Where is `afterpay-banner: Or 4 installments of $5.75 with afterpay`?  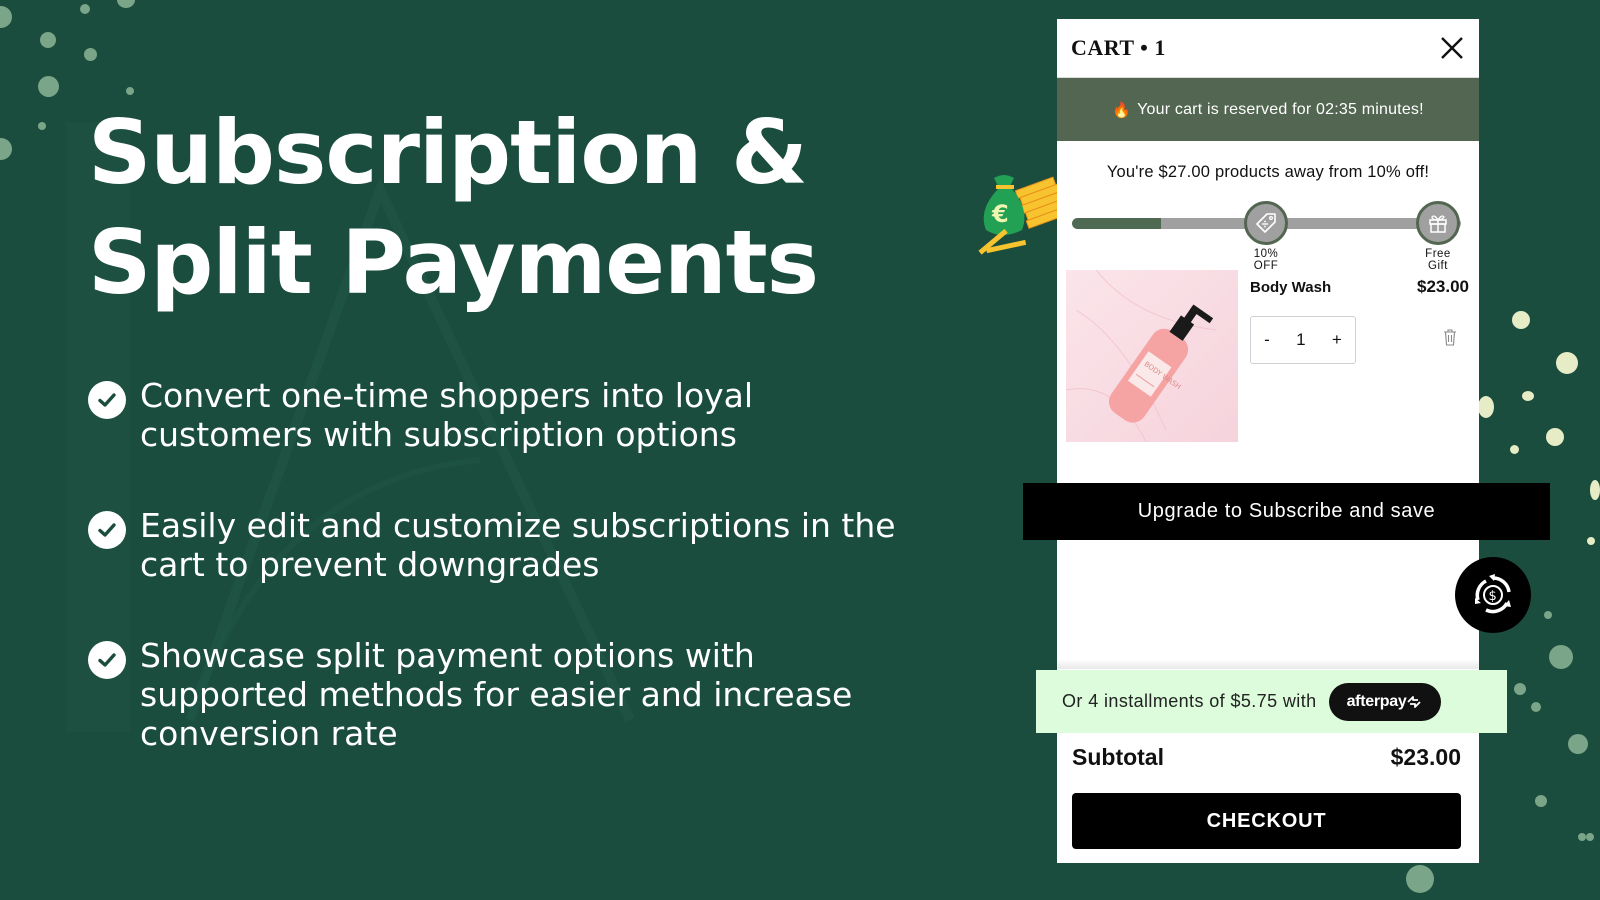
afterpay-banner: Or 4 installments of $5.75 with afterpay is located at coordinates (1271, 701).